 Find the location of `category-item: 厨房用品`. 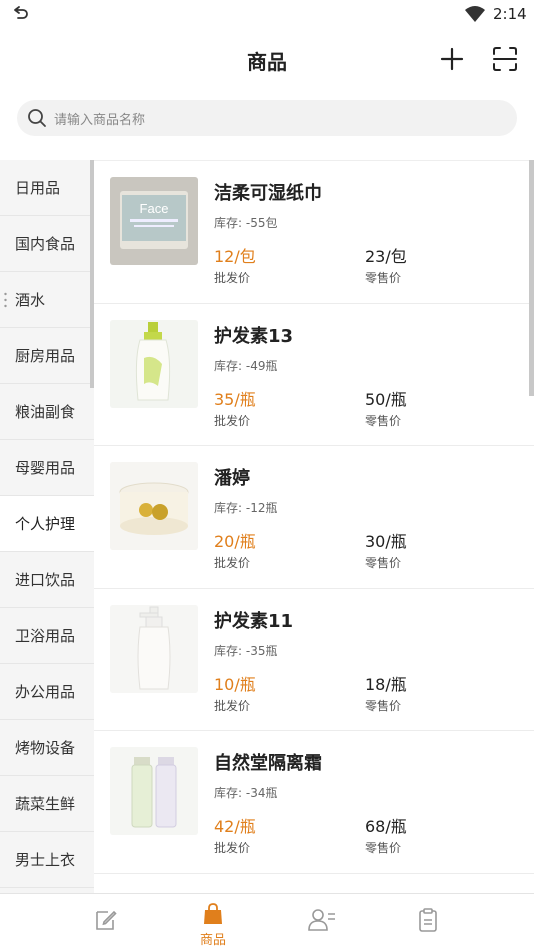

category-item: 厨房用品 is located at coordinates (47, 356).